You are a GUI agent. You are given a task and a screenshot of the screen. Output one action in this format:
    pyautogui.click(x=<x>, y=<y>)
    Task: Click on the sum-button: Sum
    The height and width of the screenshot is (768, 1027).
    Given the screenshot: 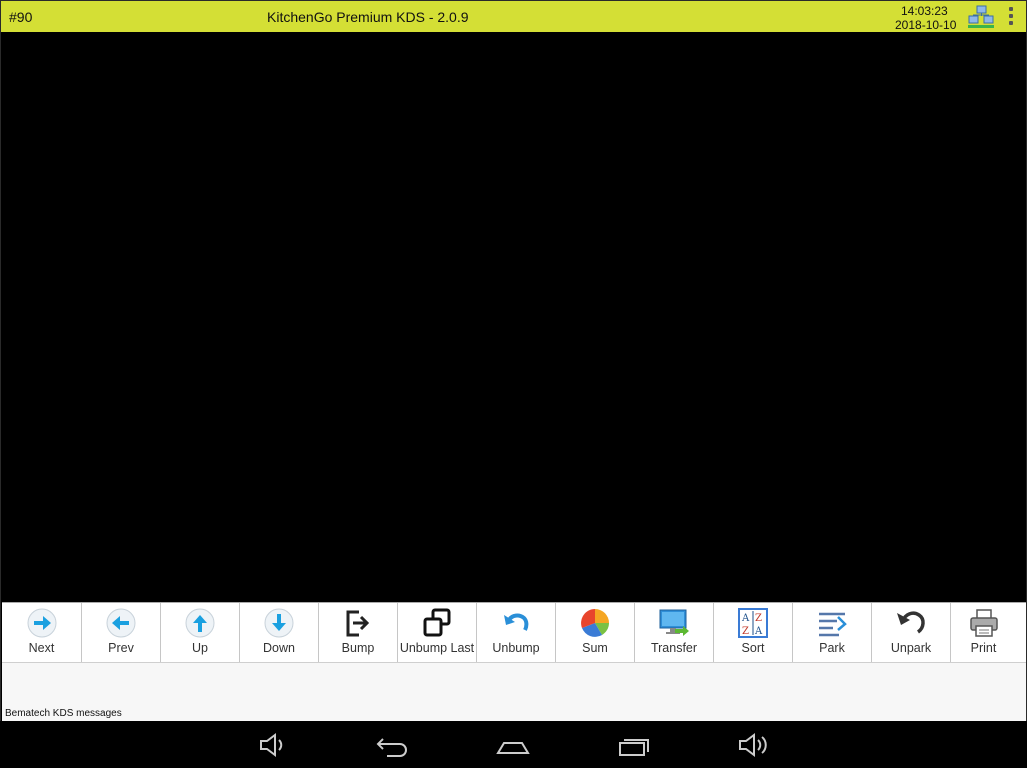 What is the action you would take?
    pyautogui.click(x=595, y=632)
    